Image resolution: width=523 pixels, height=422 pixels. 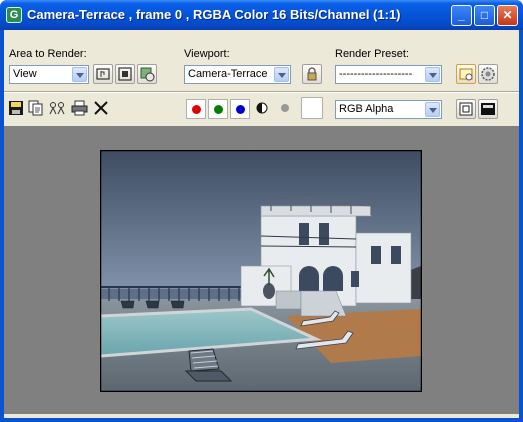 I want to click on edit-region-button, so click(x=103, y=74).